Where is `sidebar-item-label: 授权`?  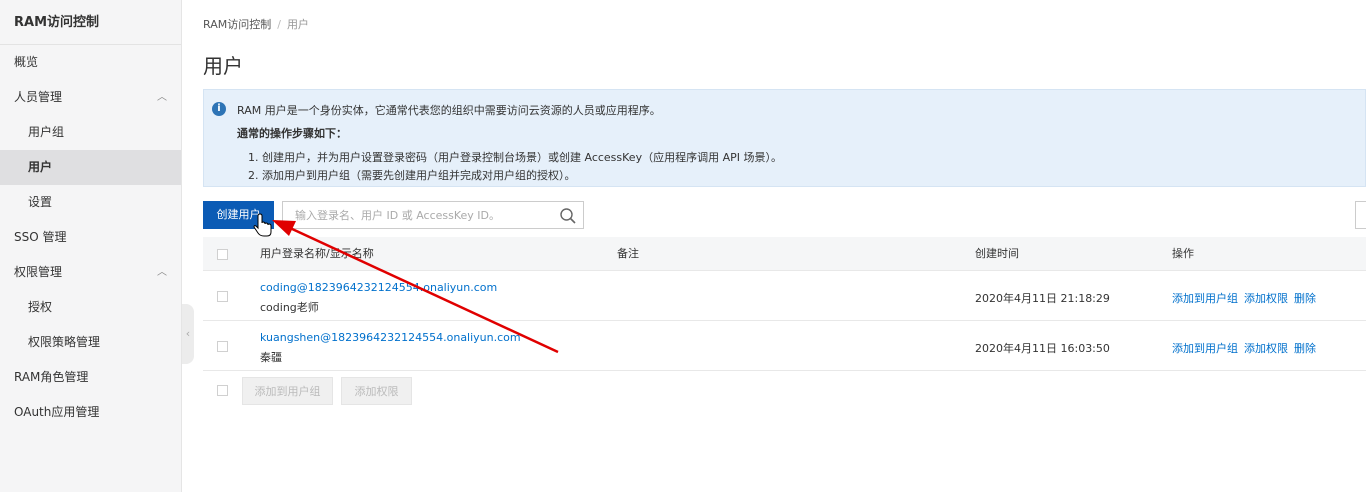 sidebar-item-label: 授权 is located at coordinates (40, 307).